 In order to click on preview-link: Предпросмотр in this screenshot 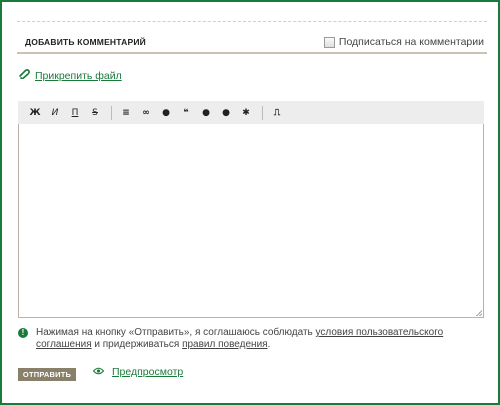, I will do `click(147, 372)`.